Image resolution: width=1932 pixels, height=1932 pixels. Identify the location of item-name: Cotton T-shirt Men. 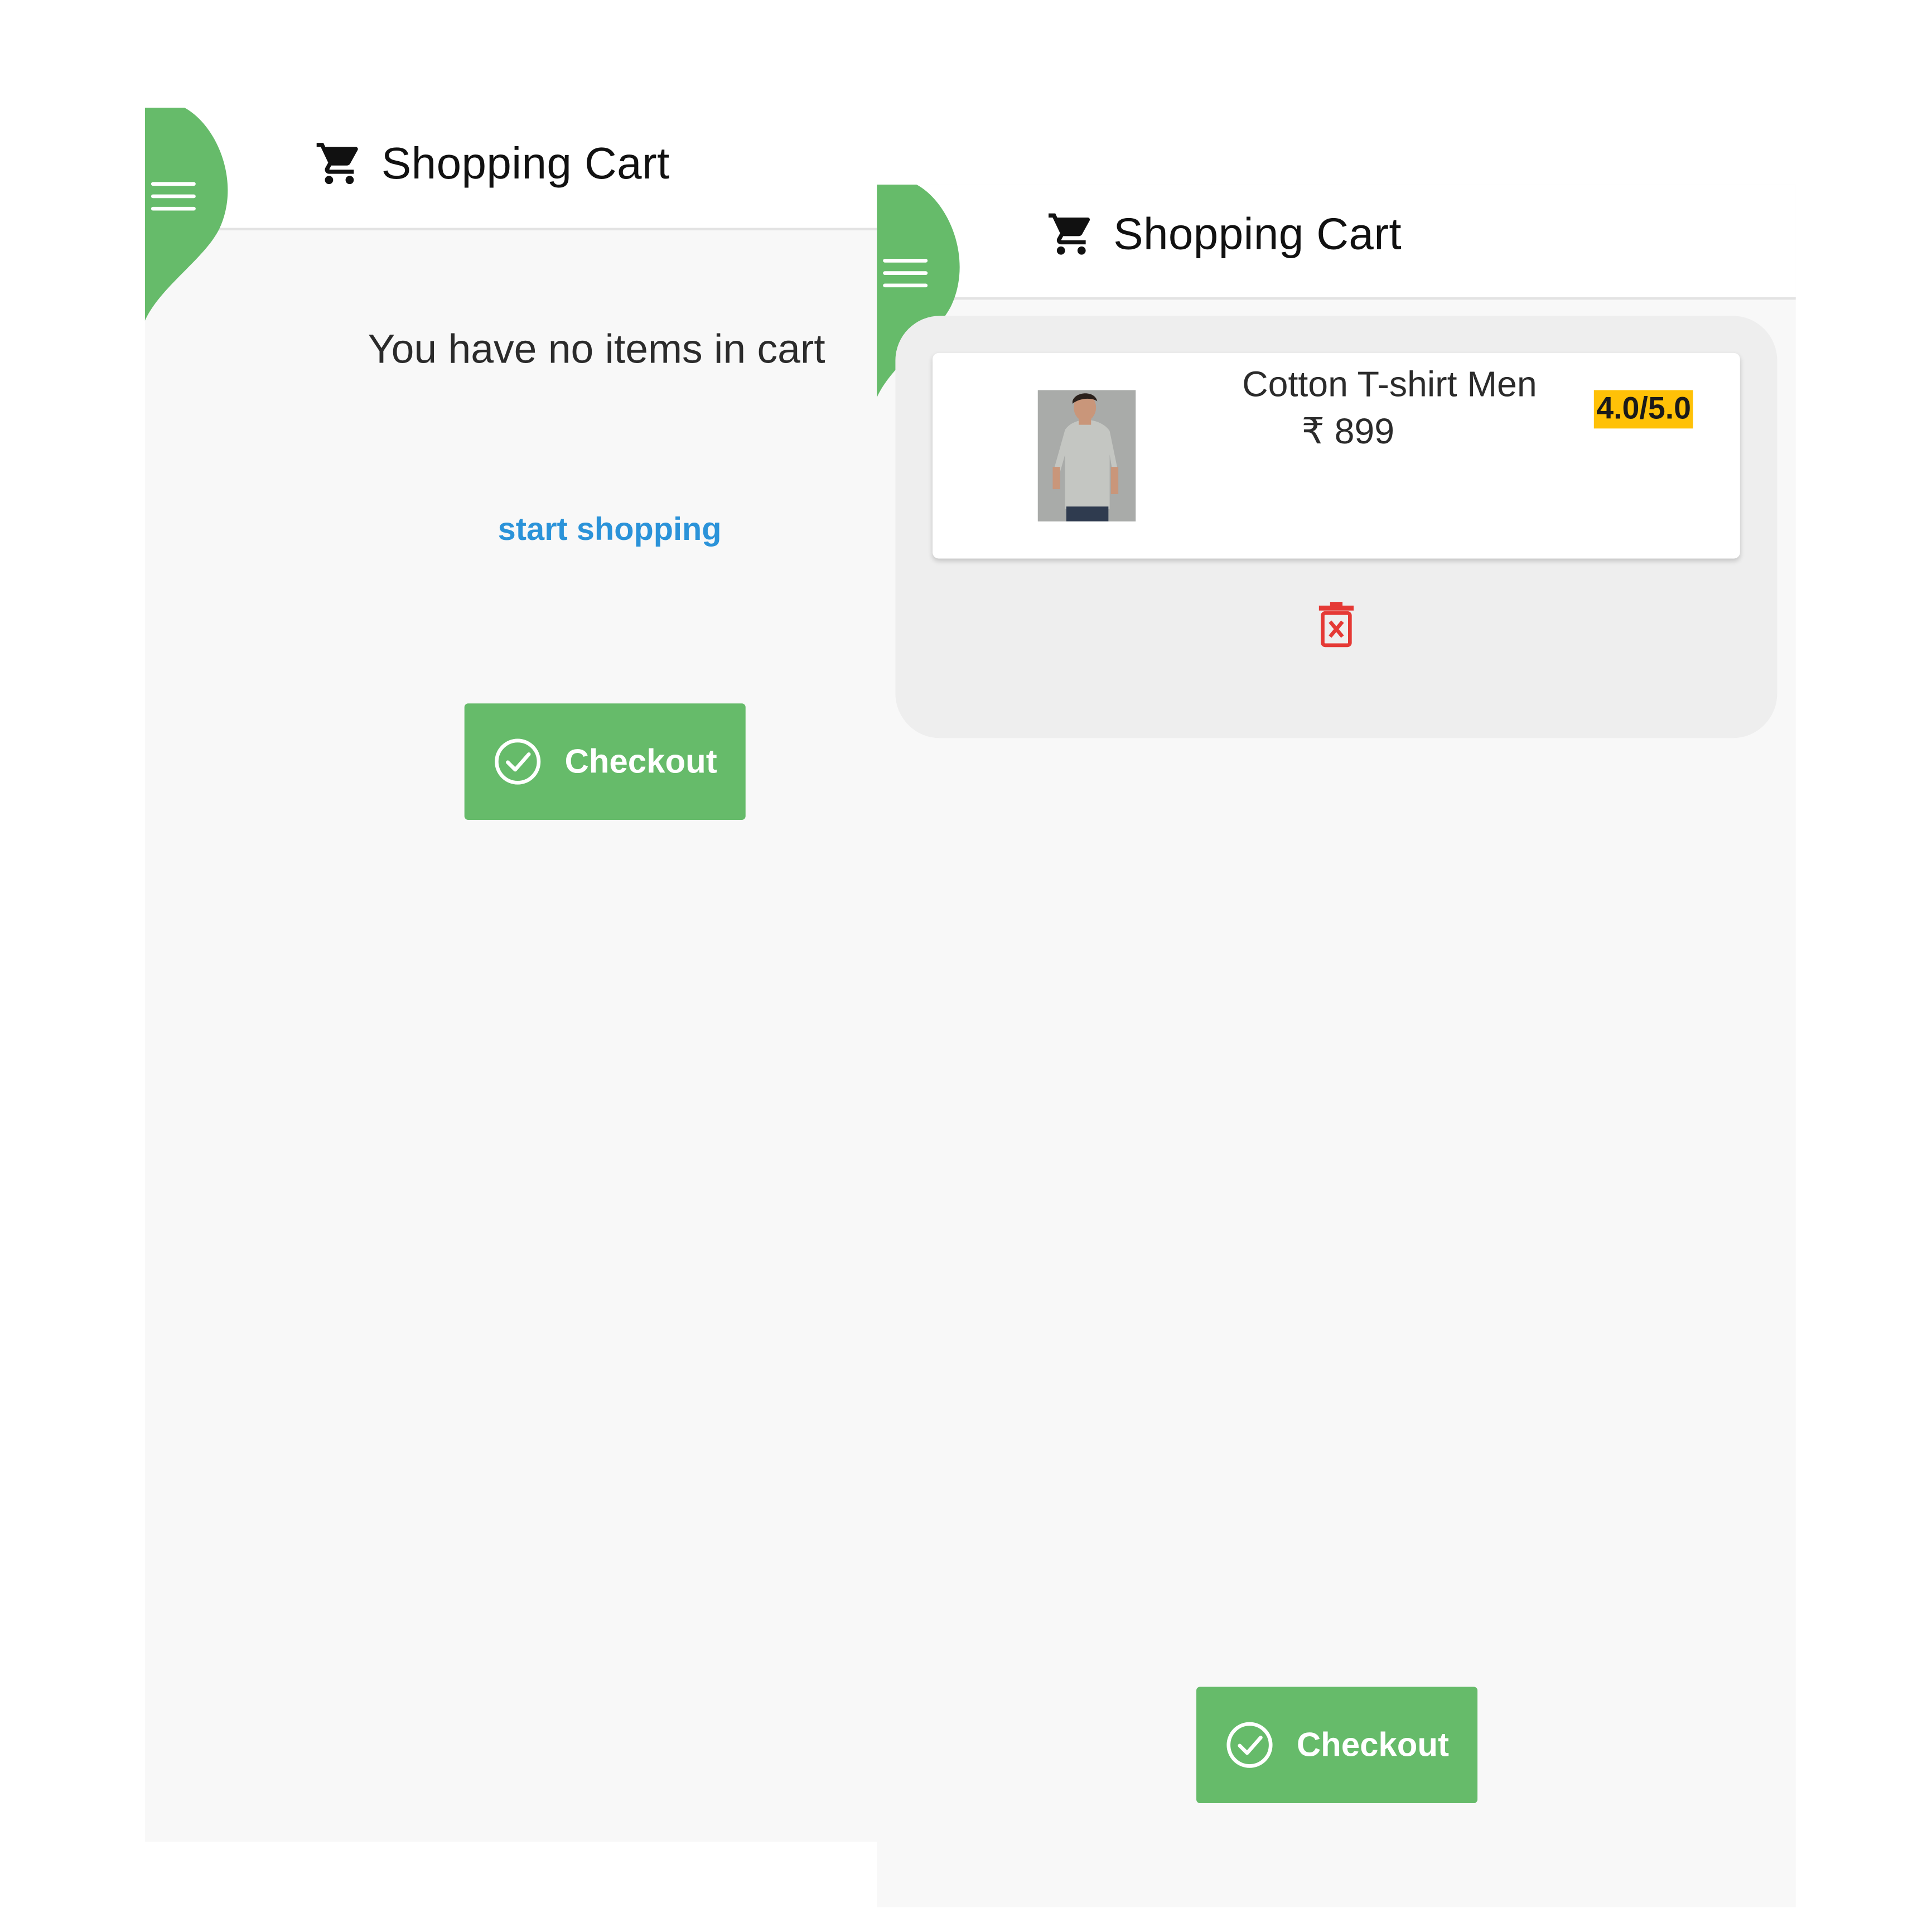
(1389, 385).